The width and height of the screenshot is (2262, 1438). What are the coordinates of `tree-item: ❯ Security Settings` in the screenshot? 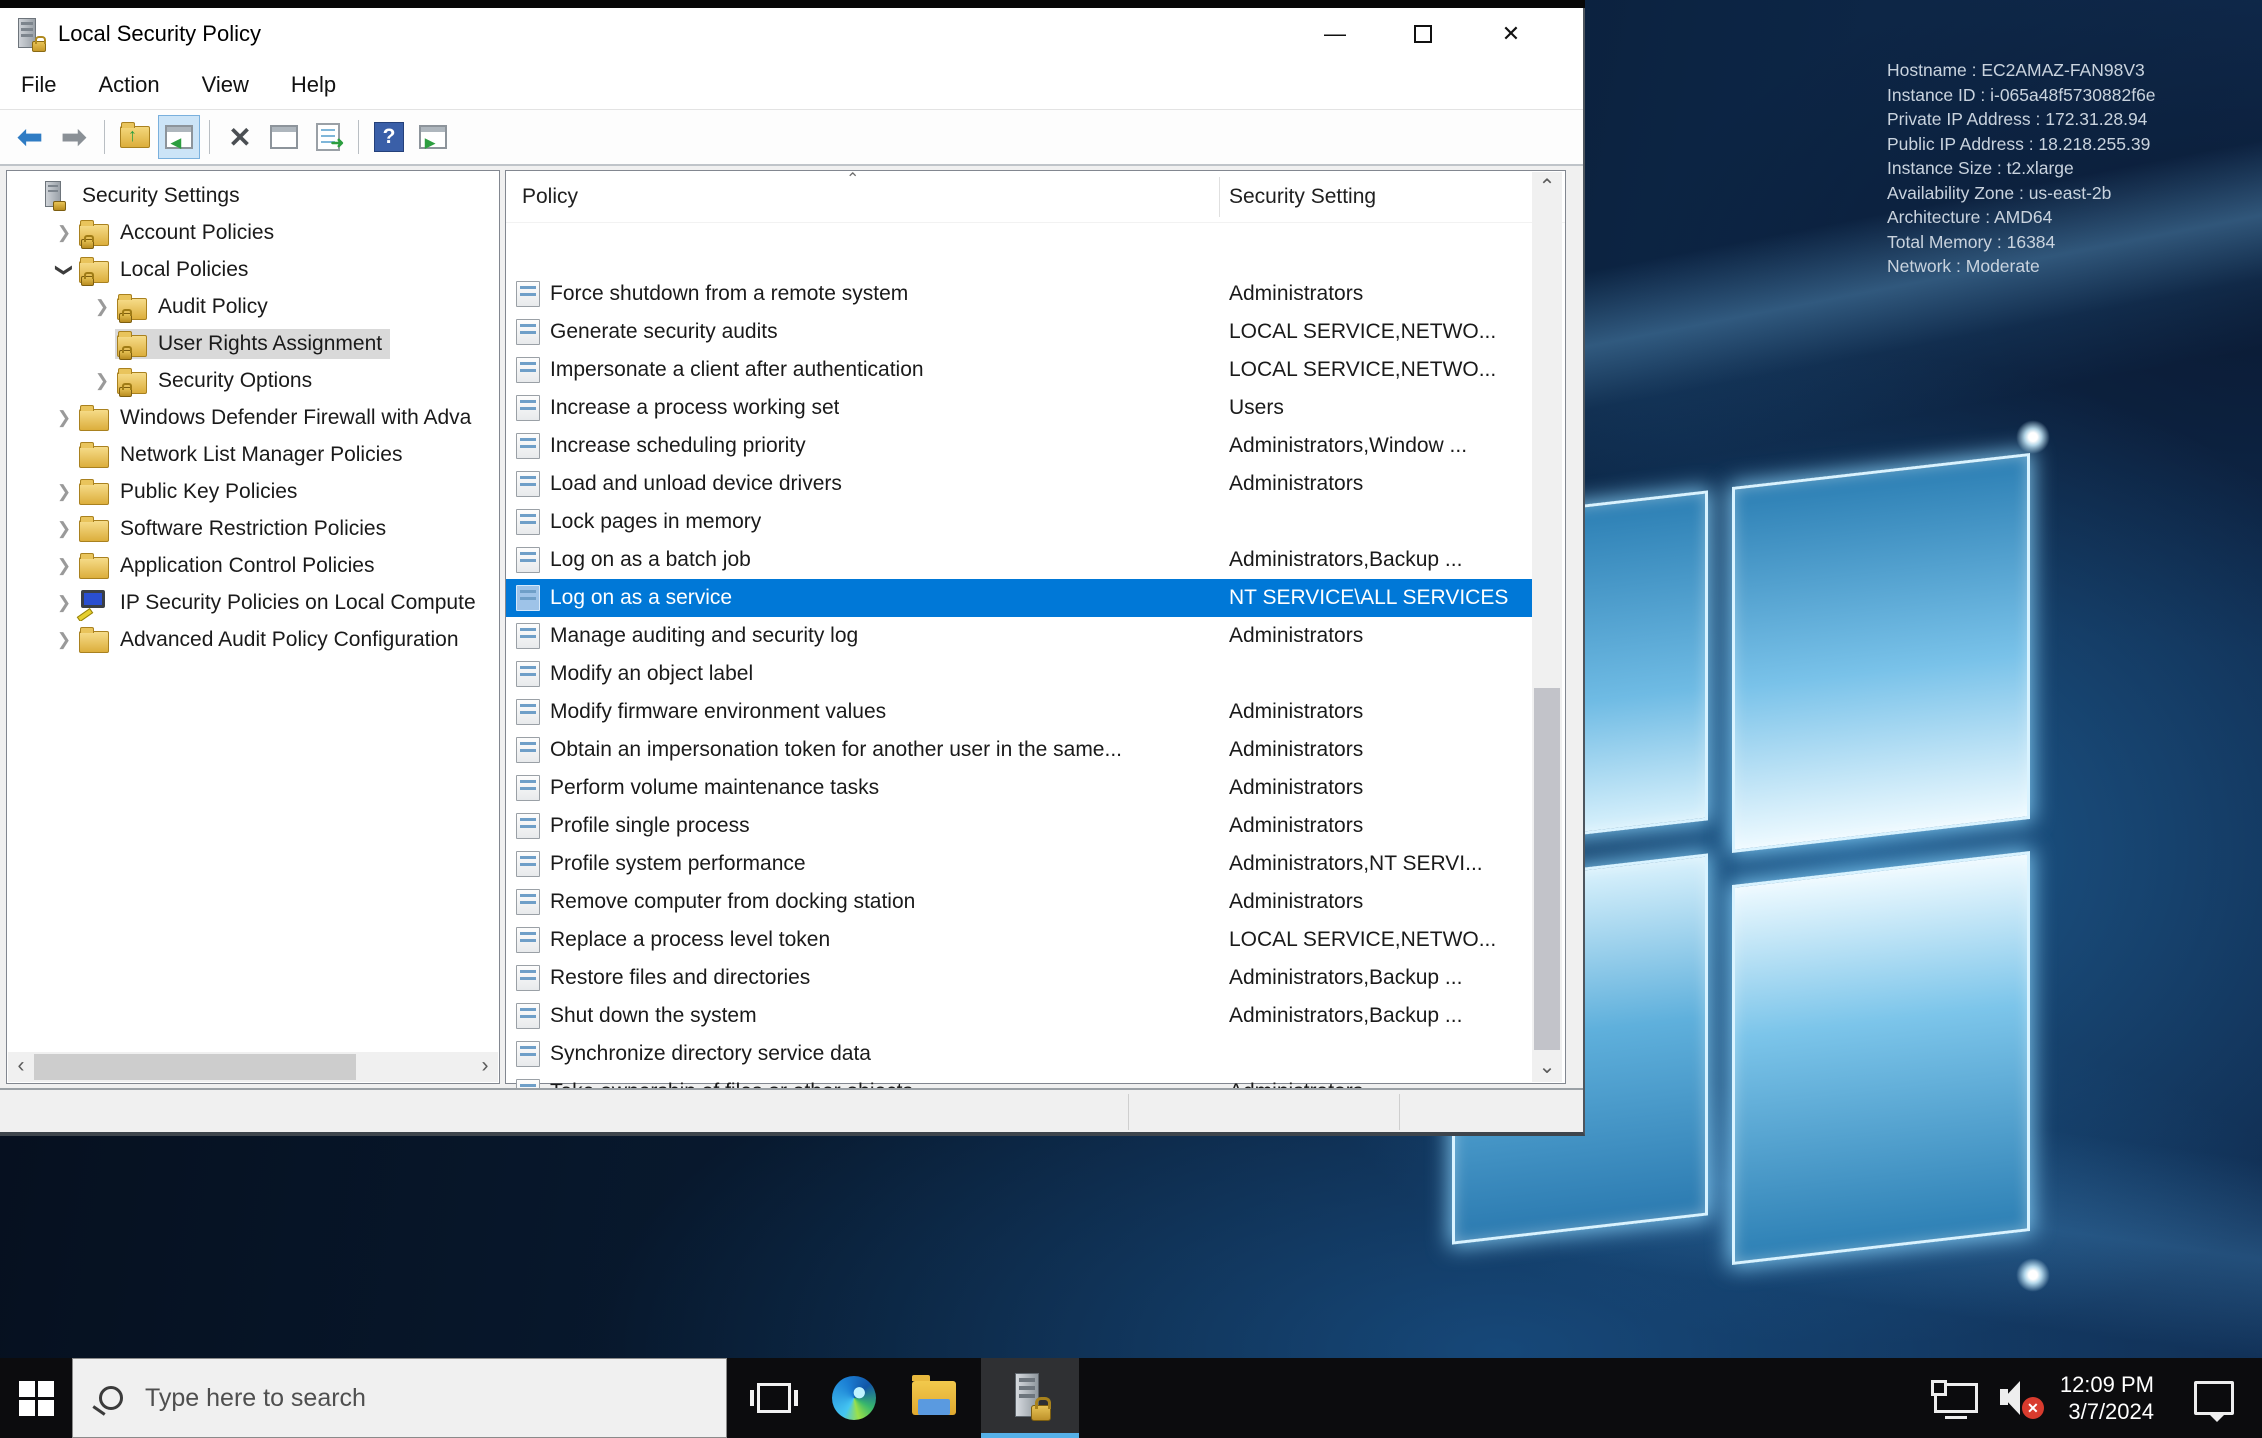 It's located at (253, 195).